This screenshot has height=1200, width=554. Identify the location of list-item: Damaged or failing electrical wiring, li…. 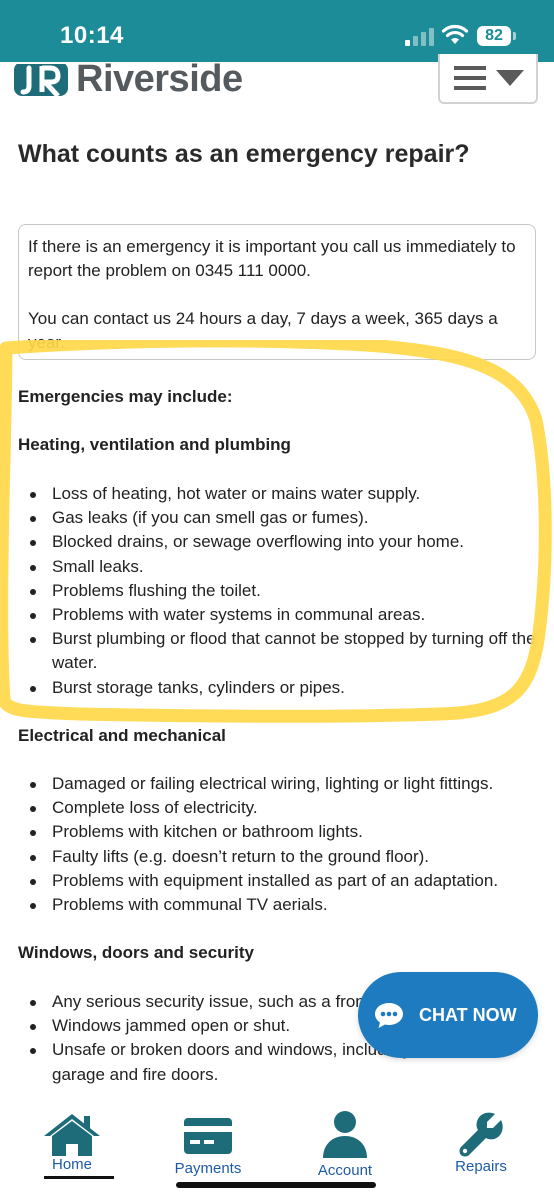
(286, 784).